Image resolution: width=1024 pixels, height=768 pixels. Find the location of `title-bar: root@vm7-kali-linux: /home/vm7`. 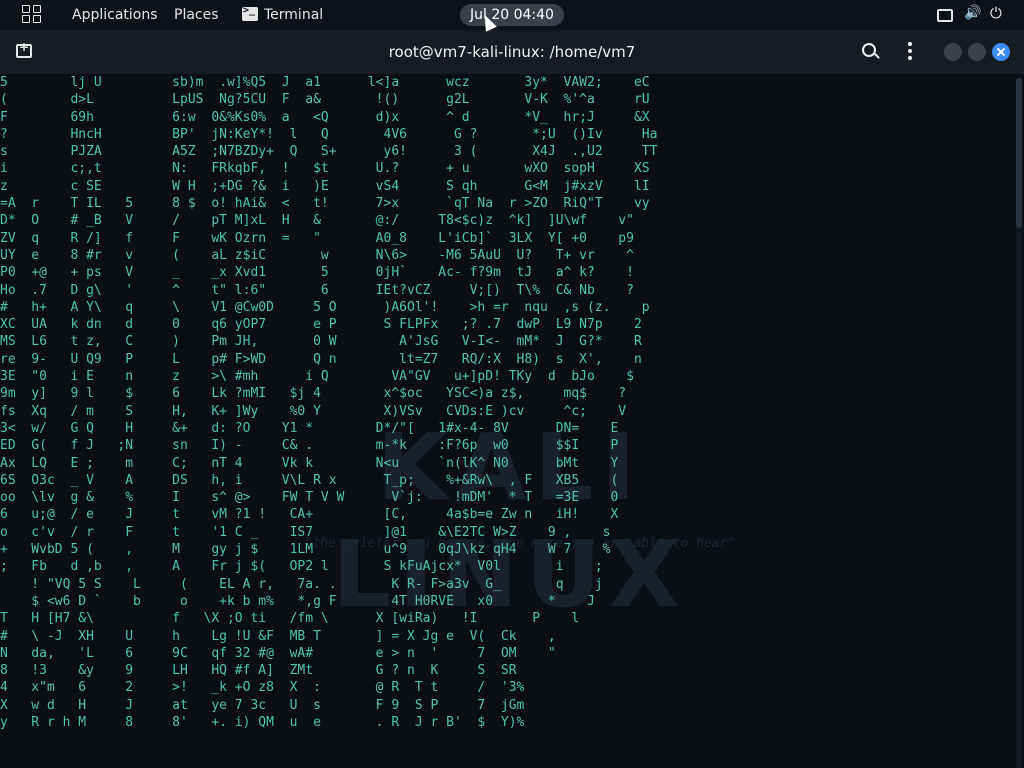

title-bar: root@vm7-kali-linux: /home/vm7 is located at coordinates (512, 52).